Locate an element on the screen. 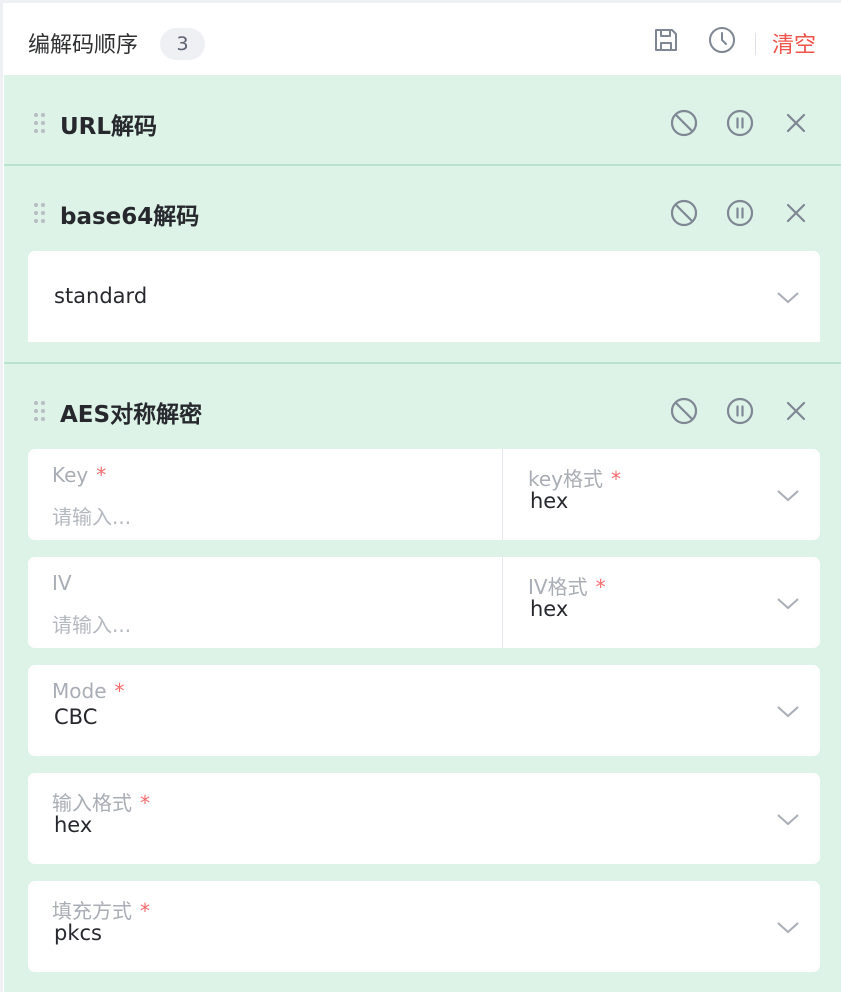 The width and height of the screenshot is (841, 992). left-border is located at coordinates (1, 496).